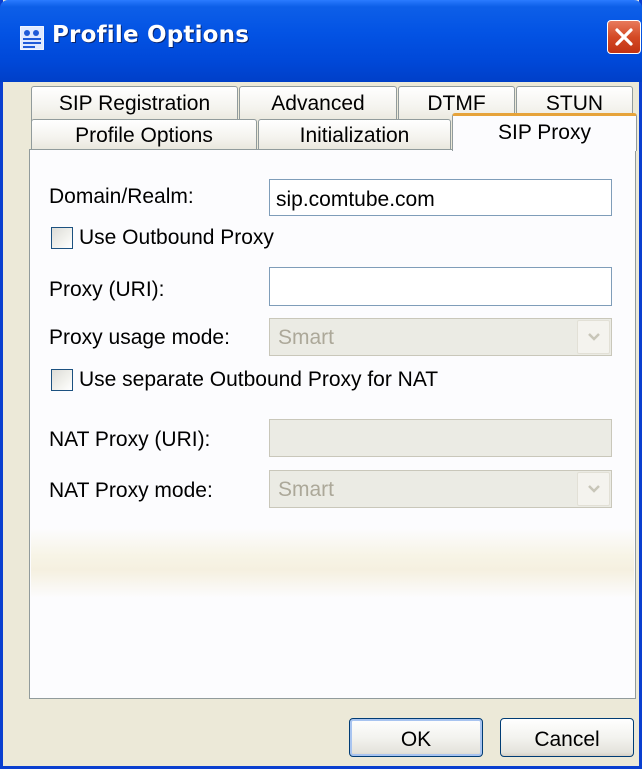 The image size is (642, 769). Describe the element at coordinates (440, 197) in the screenshot. I see `domain-realm-input: sip.comtube.com` at that location.